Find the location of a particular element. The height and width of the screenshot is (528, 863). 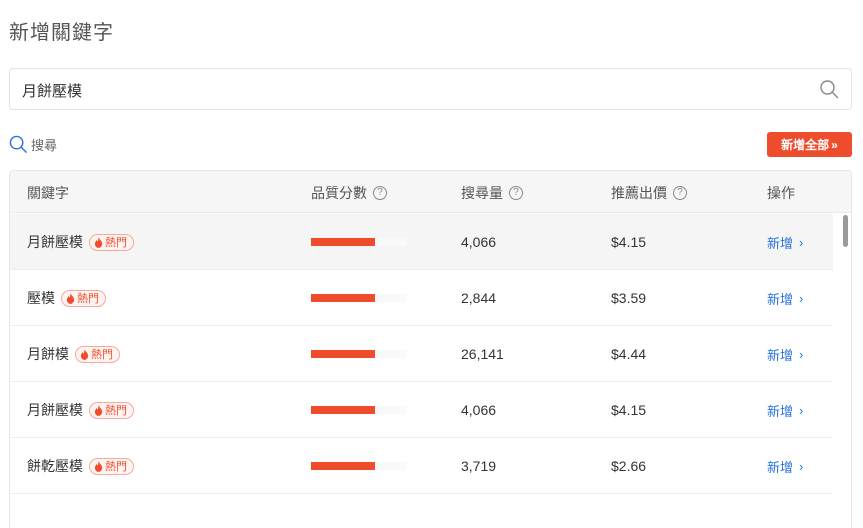

table-header: 關鍵字 品質分數 ? 搜尋量 ? 推薦出價 ? 操作 is located at coordinates (430, 192).